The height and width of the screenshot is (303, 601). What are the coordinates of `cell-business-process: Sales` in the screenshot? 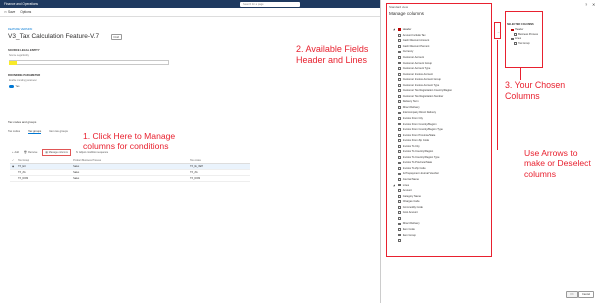 It's located at (130, 178).